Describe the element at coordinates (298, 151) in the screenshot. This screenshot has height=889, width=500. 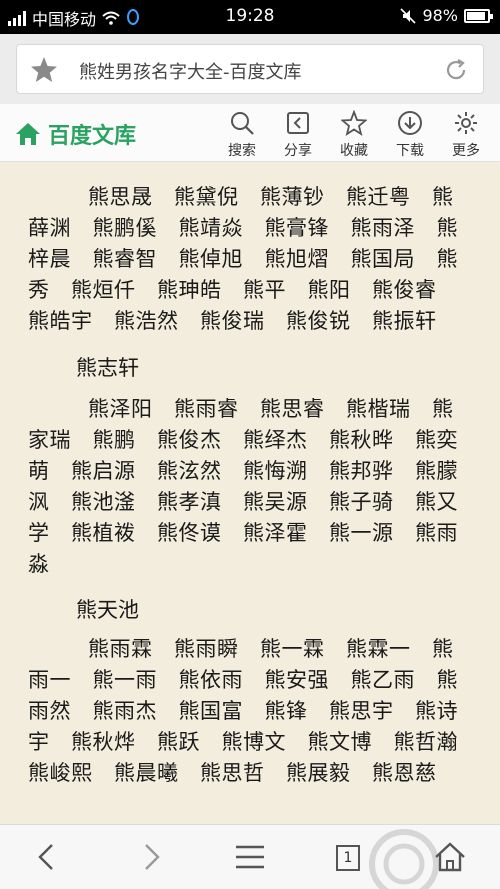
I see `share-label: 分享` at that location.